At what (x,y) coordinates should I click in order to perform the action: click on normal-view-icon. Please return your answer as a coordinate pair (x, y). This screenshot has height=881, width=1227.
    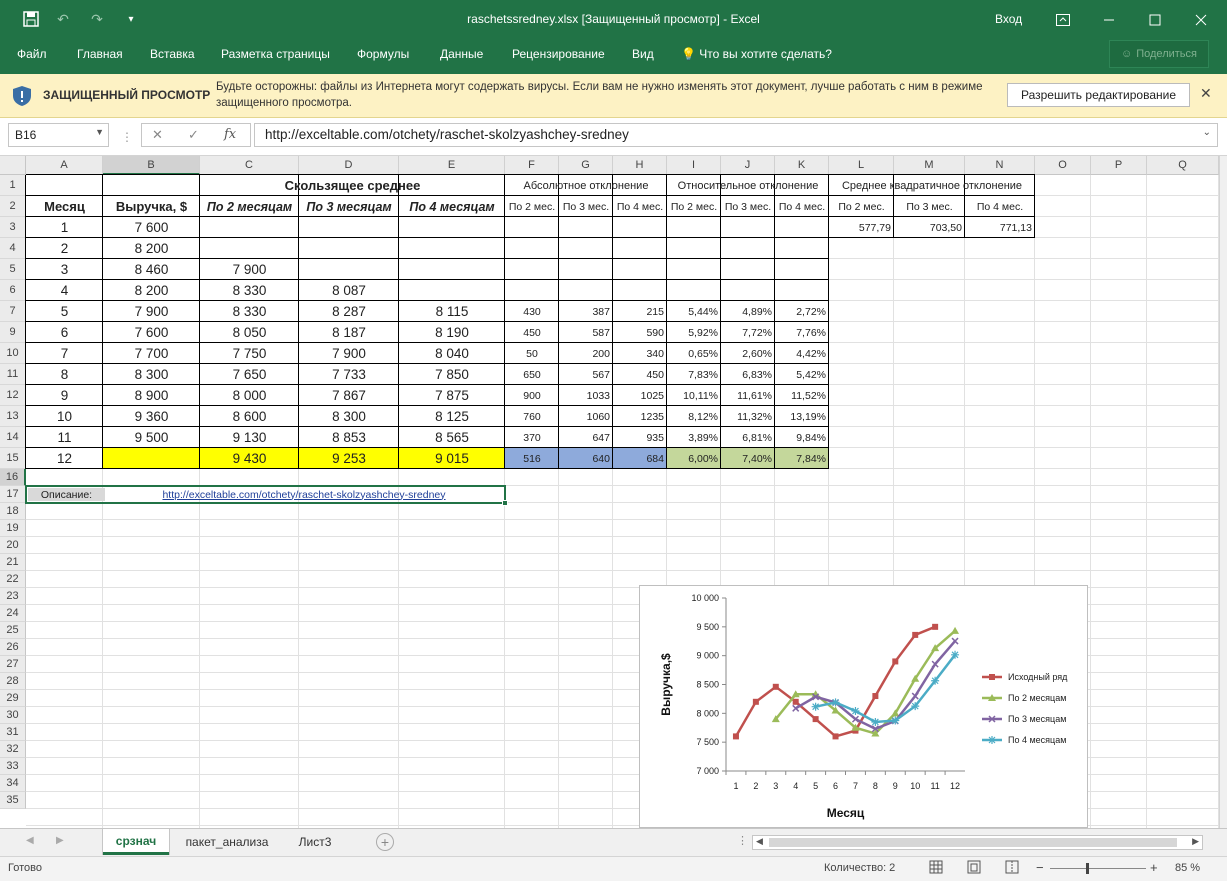
    Looking at the image, I should click on (936, 868).